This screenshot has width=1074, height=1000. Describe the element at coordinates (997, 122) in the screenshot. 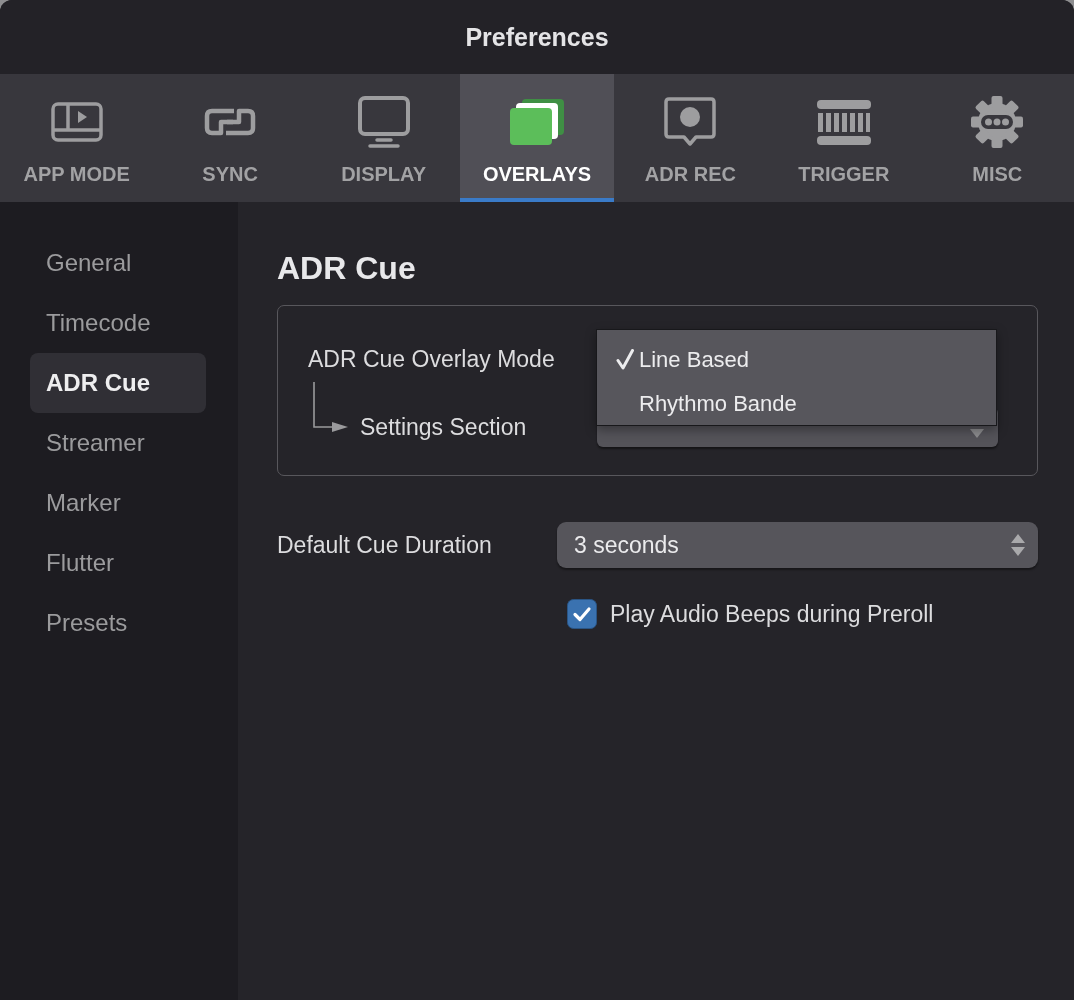

I see `gear-icon` at that location.